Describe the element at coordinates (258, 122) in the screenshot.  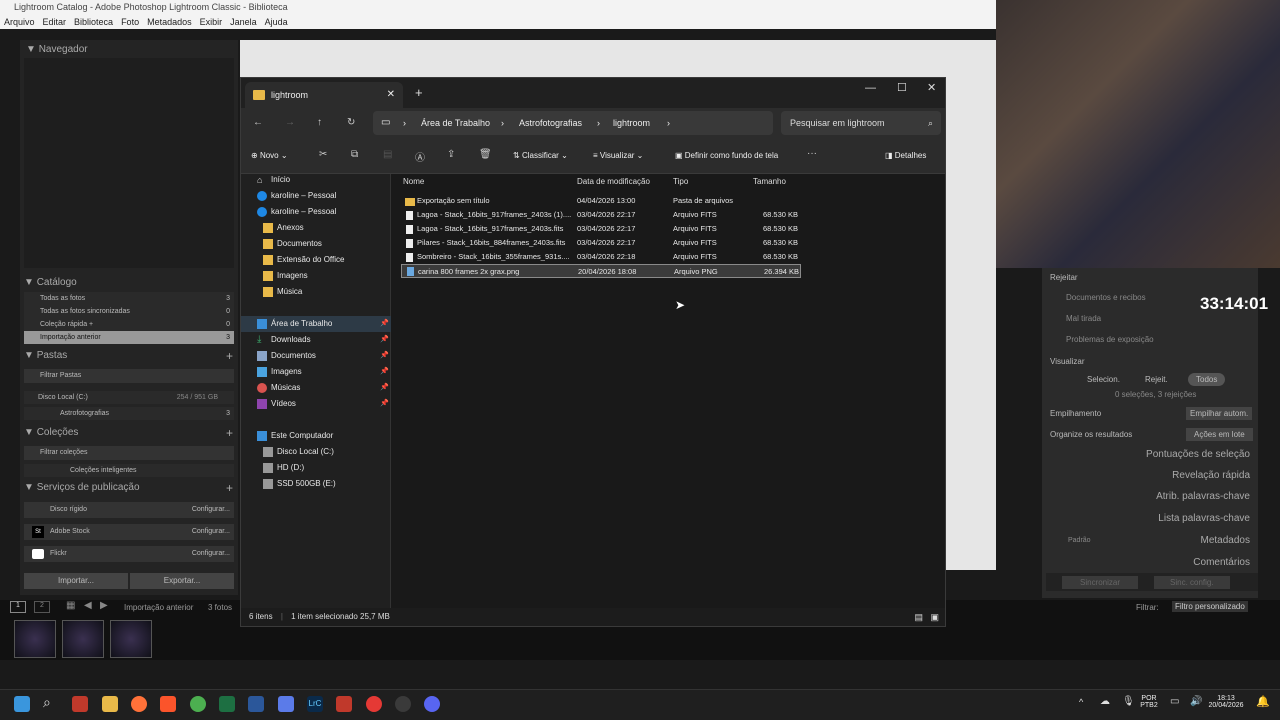
I see `back-icon: ←` at that location.